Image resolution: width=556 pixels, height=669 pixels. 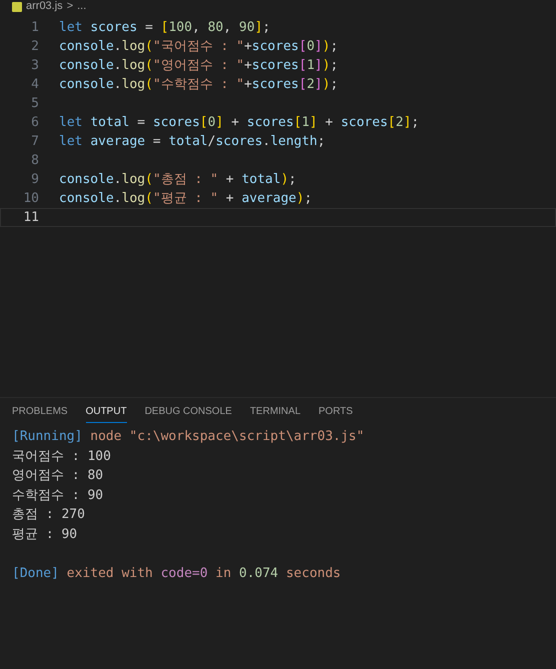 I want to click on line-number: 6, so click(x=34, y=123).